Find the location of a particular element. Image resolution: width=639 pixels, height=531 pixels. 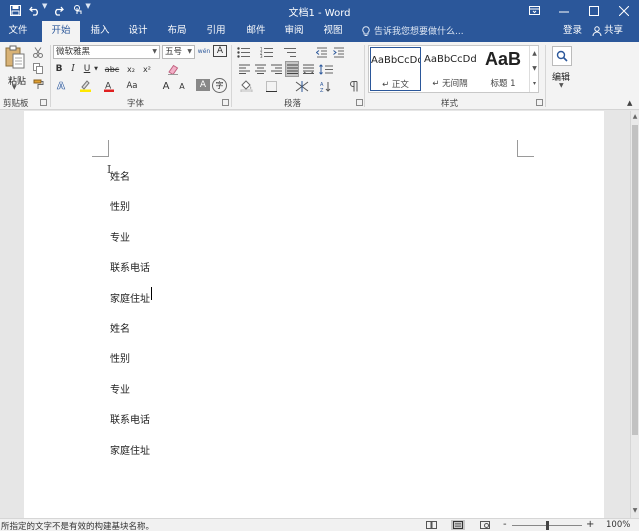

sort-button: AZ is located at coordinates (325, 86).